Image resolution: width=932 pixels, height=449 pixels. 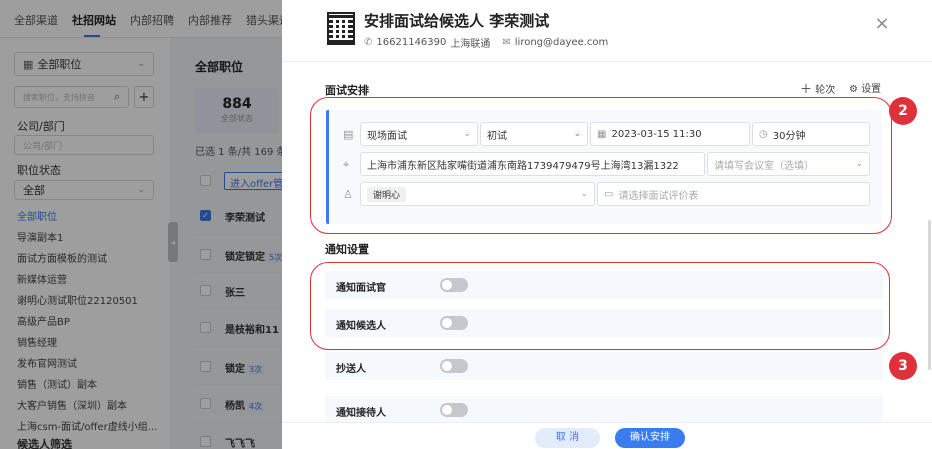 What do you see at coordinates (567, 438) in the screenshot?
I see `cancel-button: 取 消` at bounding box center [567, 438].